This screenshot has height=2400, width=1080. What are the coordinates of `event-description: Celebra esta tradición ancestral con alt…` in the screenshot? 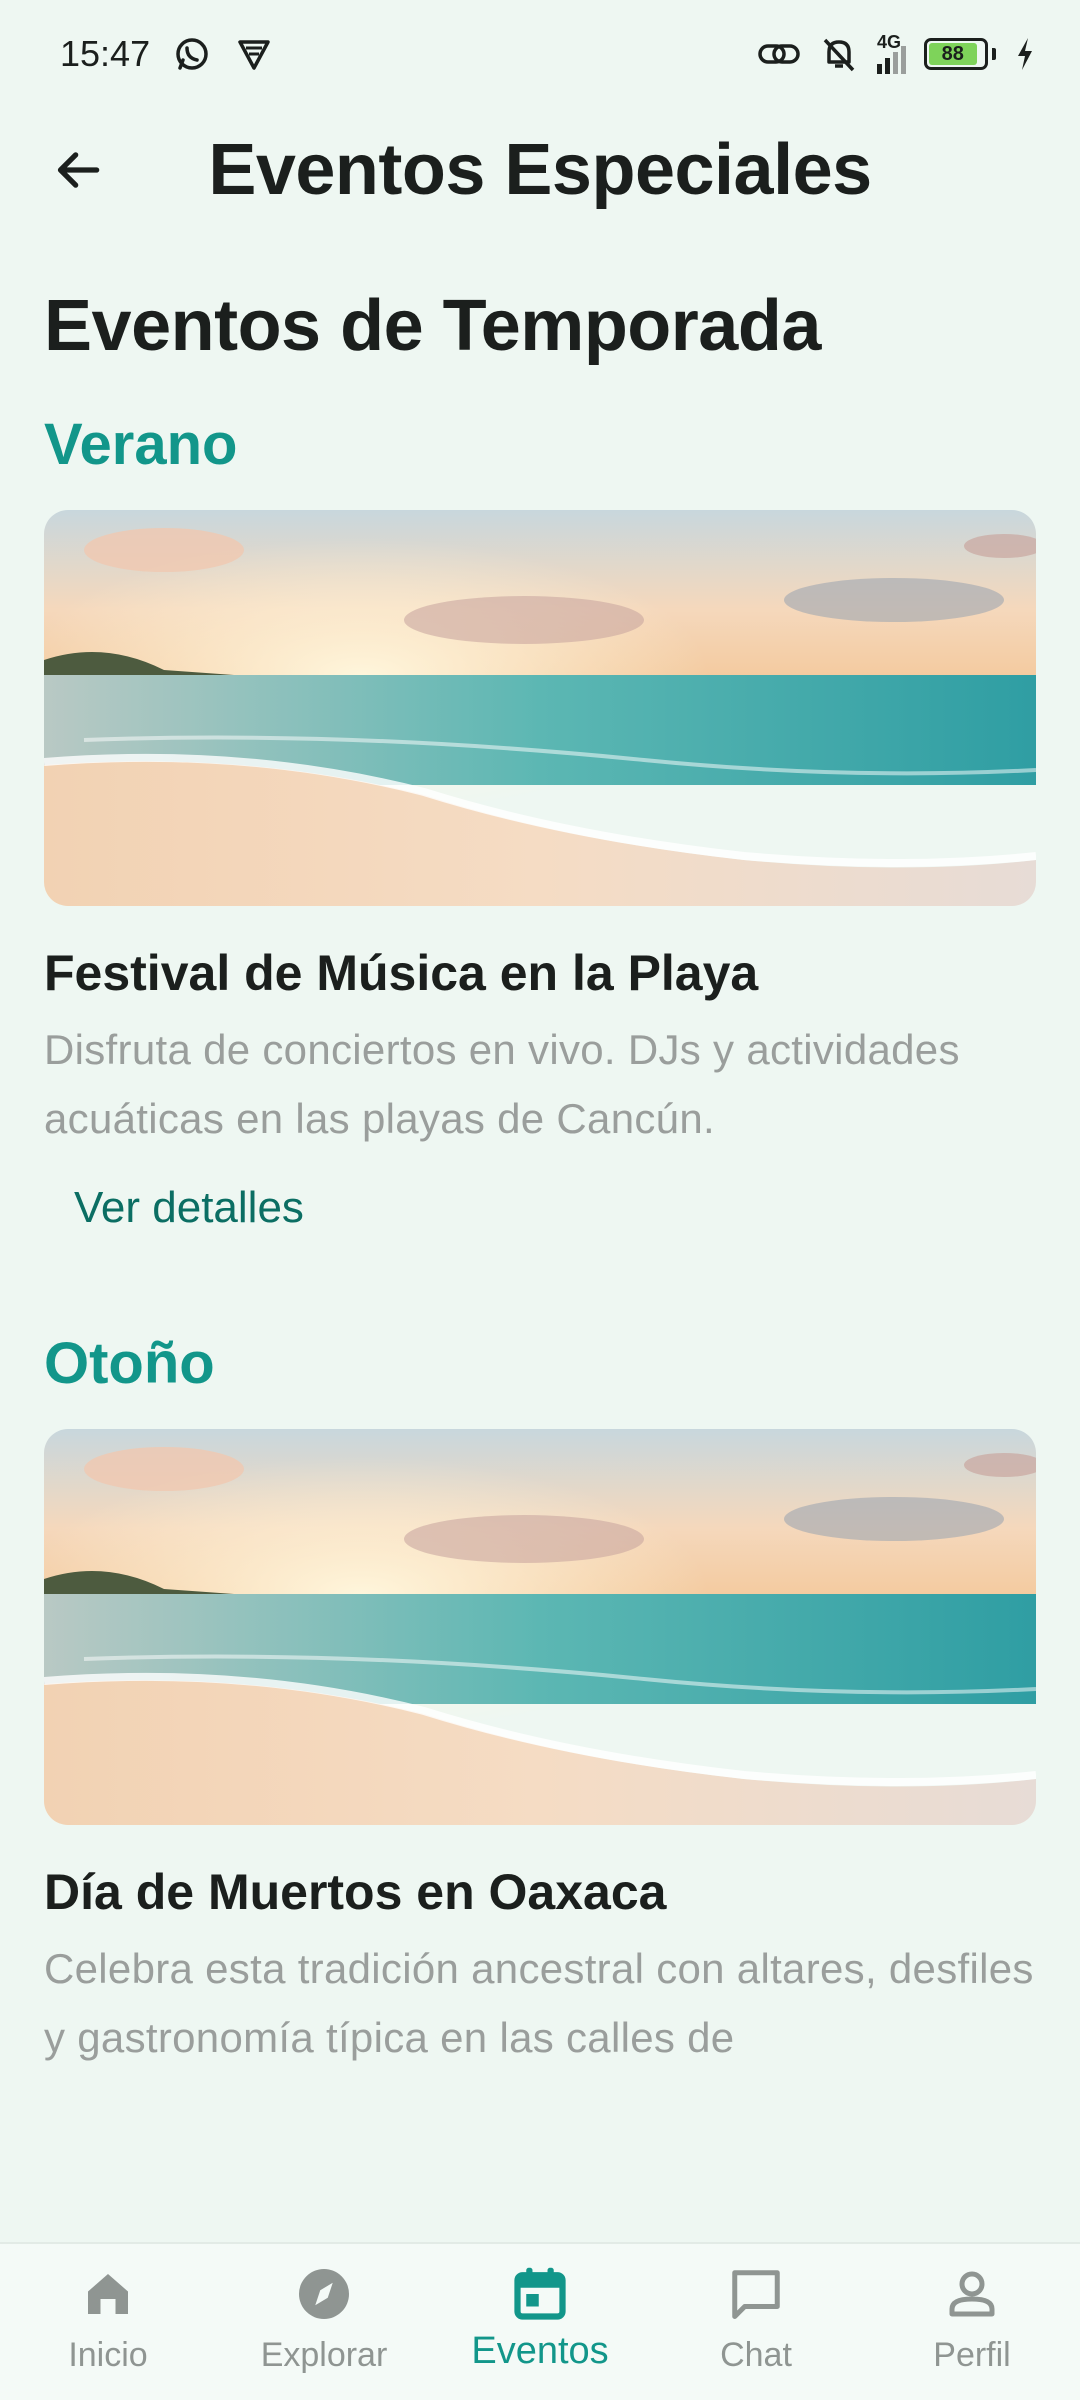 It's located at (539, 2003).